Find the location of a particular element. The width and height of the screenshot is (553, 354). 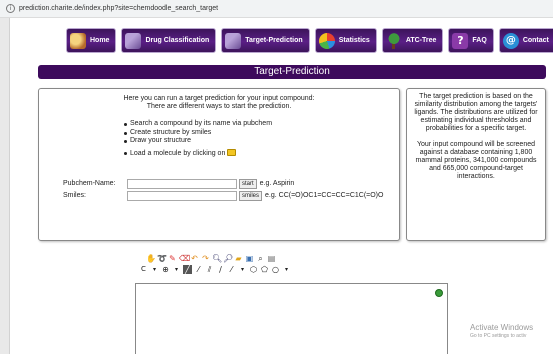

nav-drug-classification-button: Drug Classification is located at coordinates (169, 40).